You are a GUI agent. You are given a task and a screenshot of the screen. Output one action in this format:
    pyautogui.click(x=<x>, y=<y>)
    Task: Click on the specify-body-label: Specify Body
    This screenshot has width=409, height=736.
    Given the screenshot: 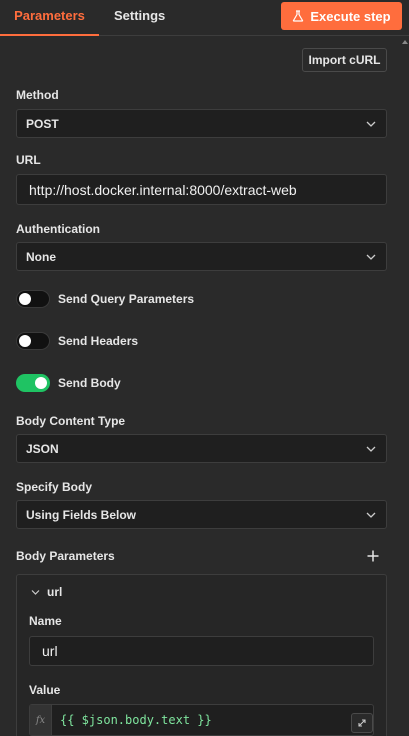 What is the action you would take?
    pyautogui.click(x=54, y=487)
    